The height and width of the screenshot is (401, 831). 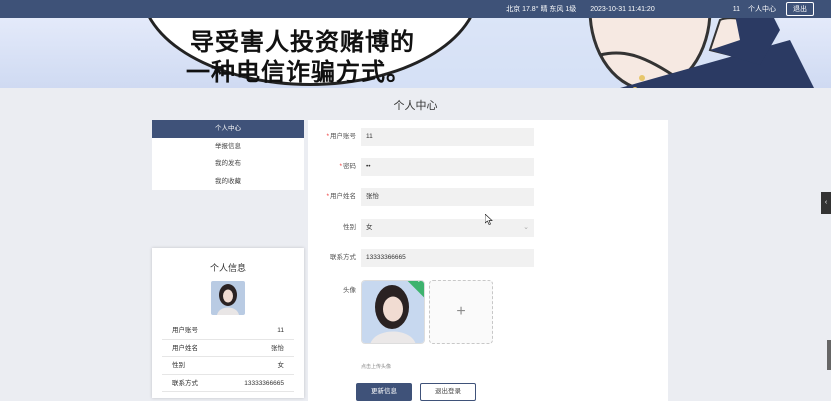 I want to click on phone-row: 联系方式, so click(x=488, y=258).